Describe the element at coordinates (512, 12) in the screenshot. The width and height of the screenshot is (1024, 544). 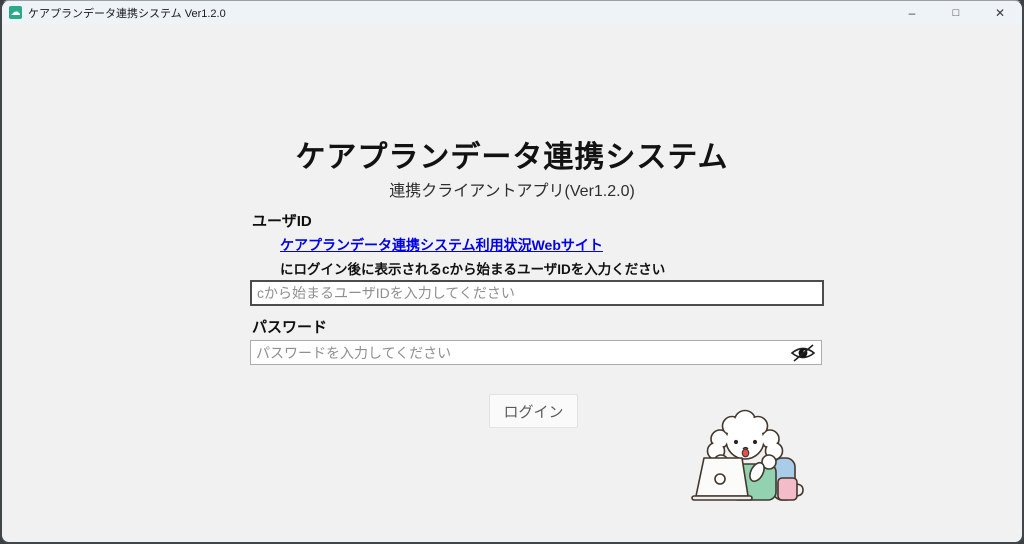
I see `titlebar: ☁ ケアプランデータ連携システム Ver1.2.0 – □ ✕` at that location.